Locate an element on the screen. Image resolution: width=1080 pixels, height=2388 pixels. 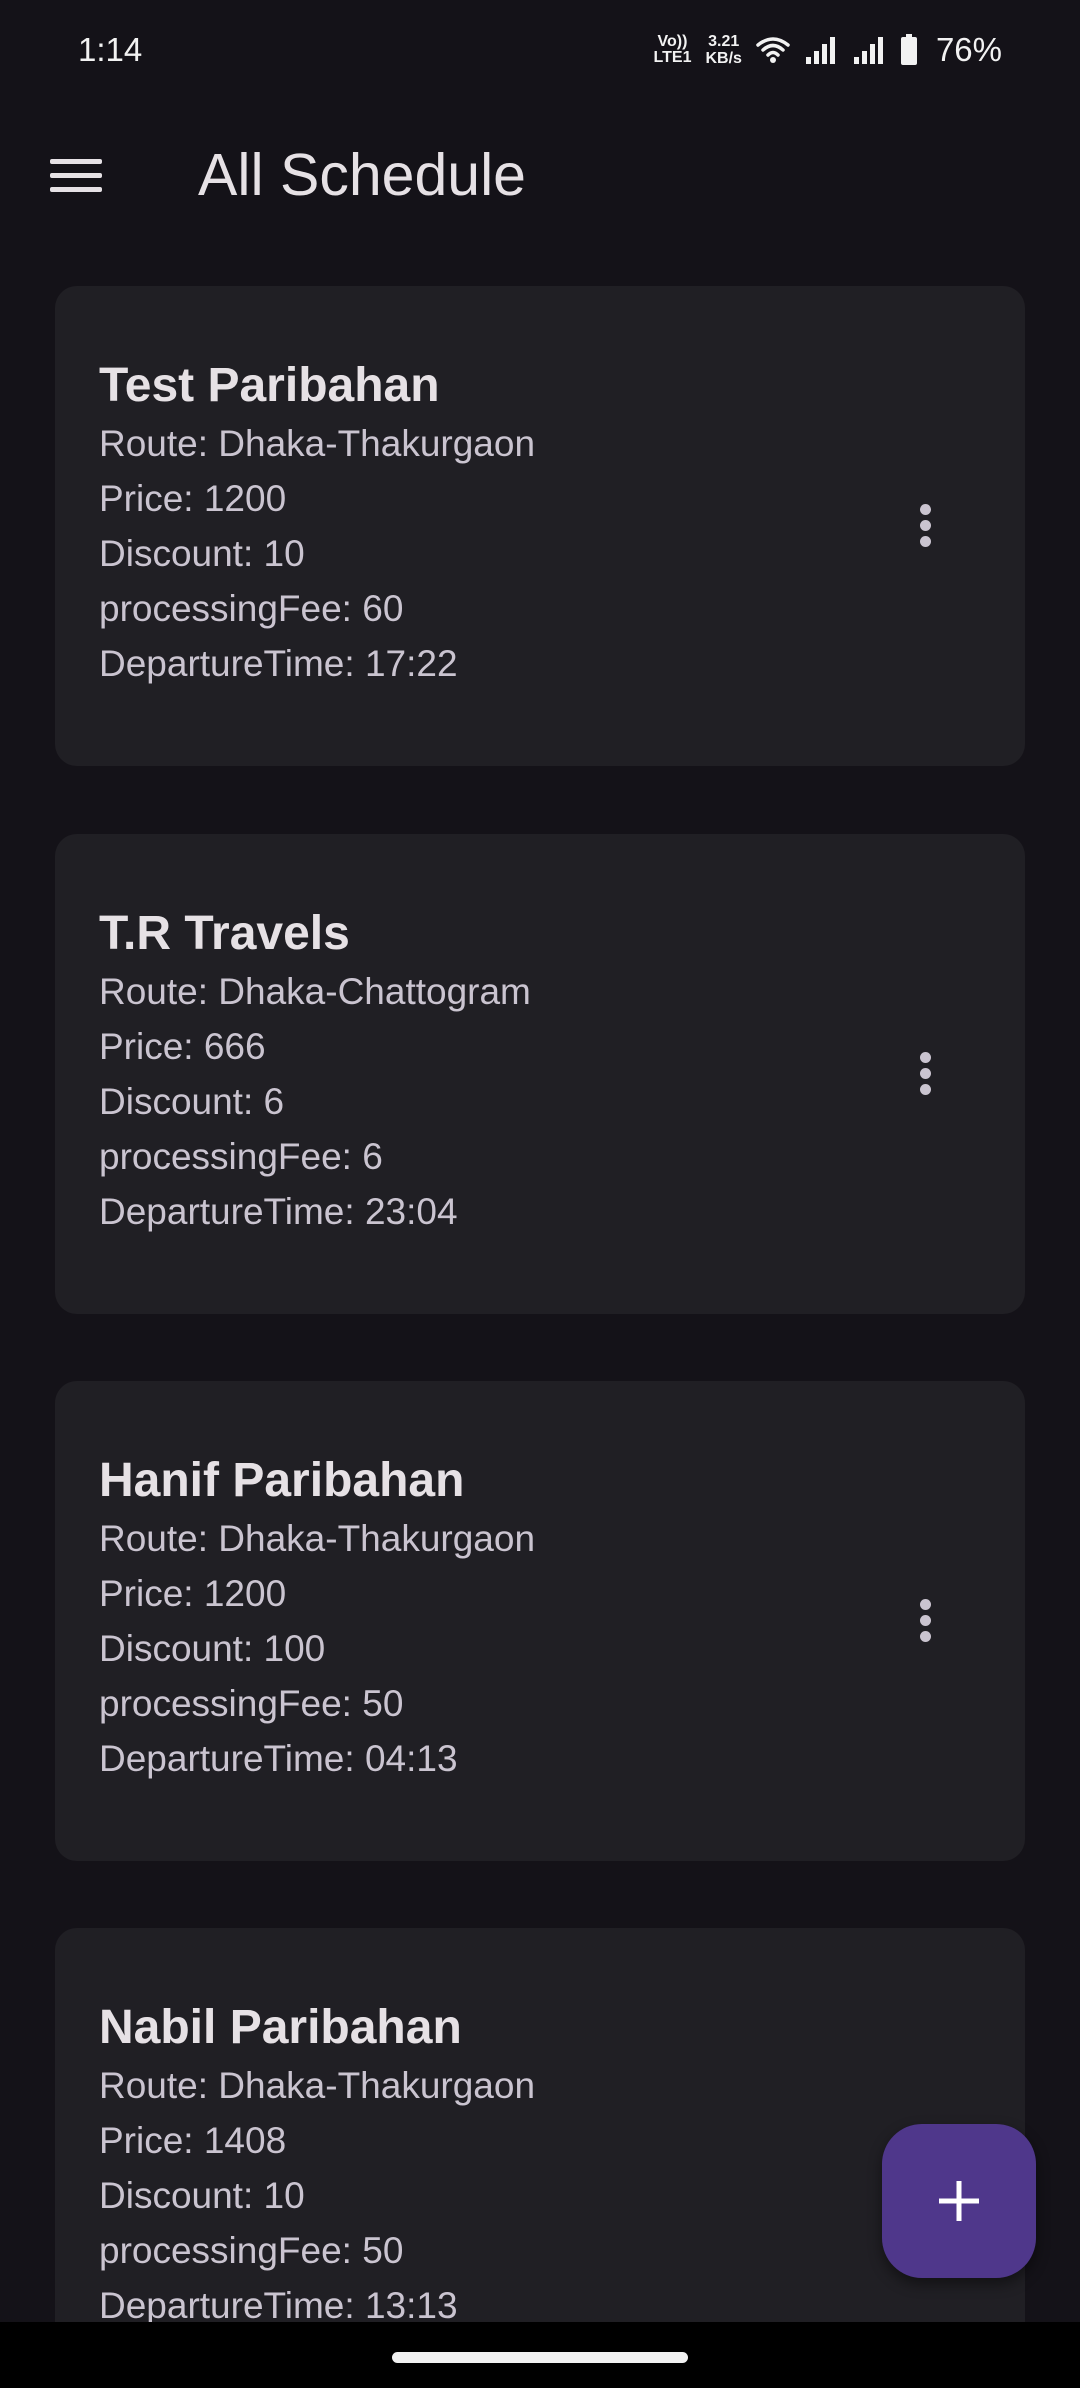
top-app-bar: All Schedule is located at coordinates (540, 175).